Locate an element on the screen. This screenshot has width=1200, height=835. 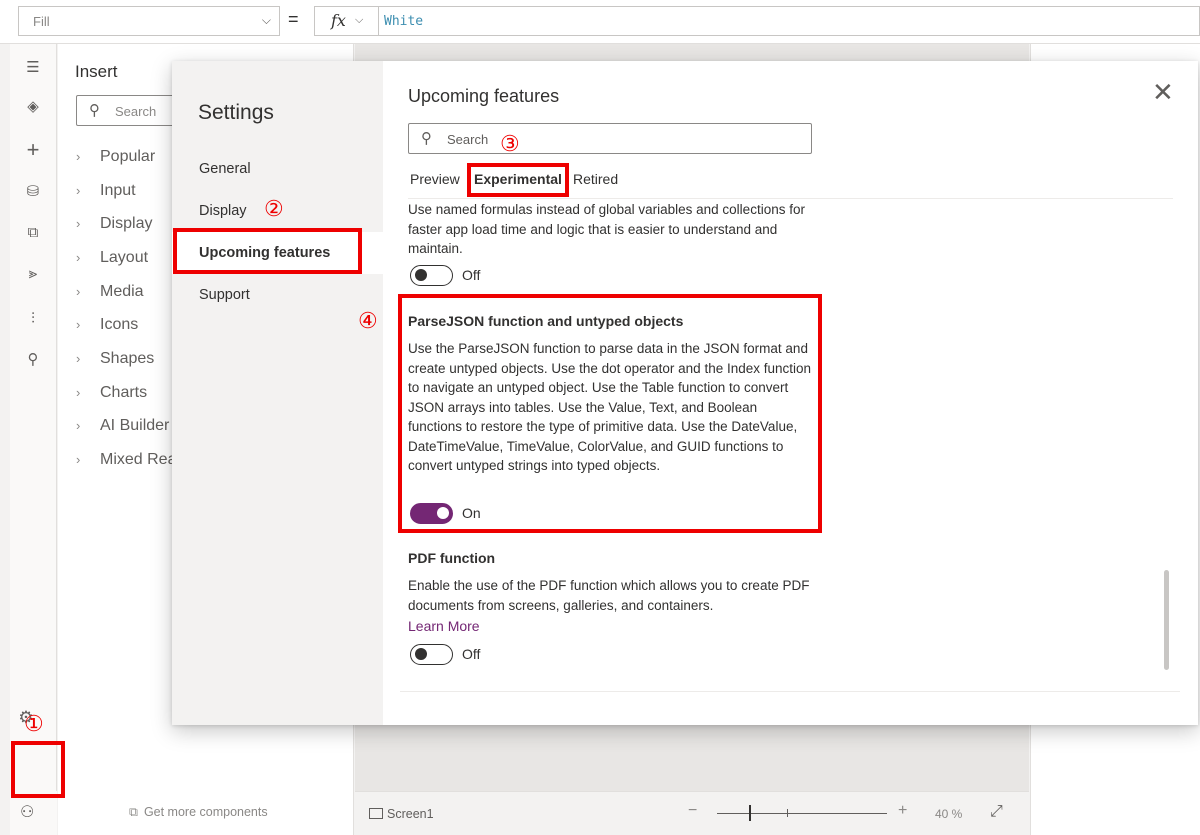
property-dropdown: Fill ⌵ is located at coordinates (149, 21).